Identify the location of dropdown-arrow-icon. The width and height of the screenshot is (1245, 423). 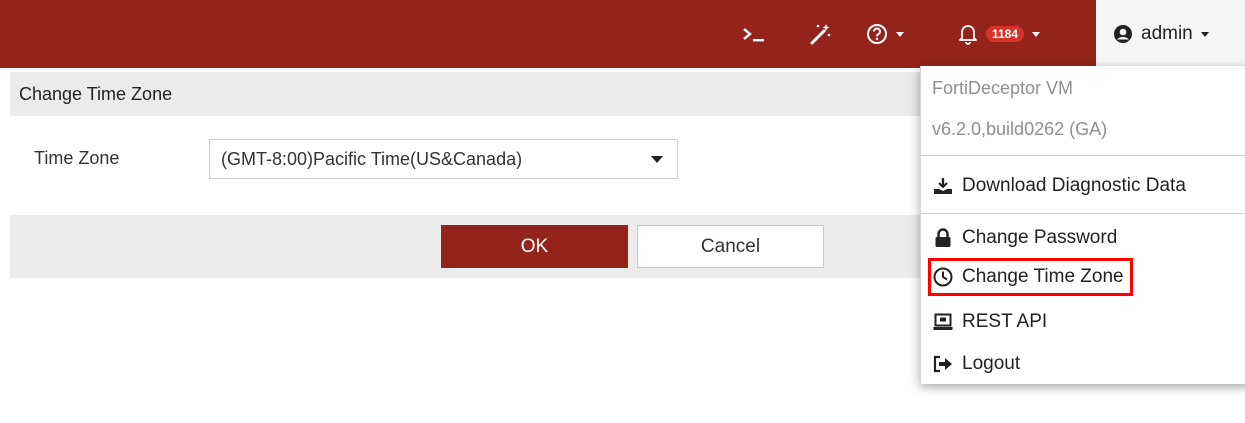
(657, 159).